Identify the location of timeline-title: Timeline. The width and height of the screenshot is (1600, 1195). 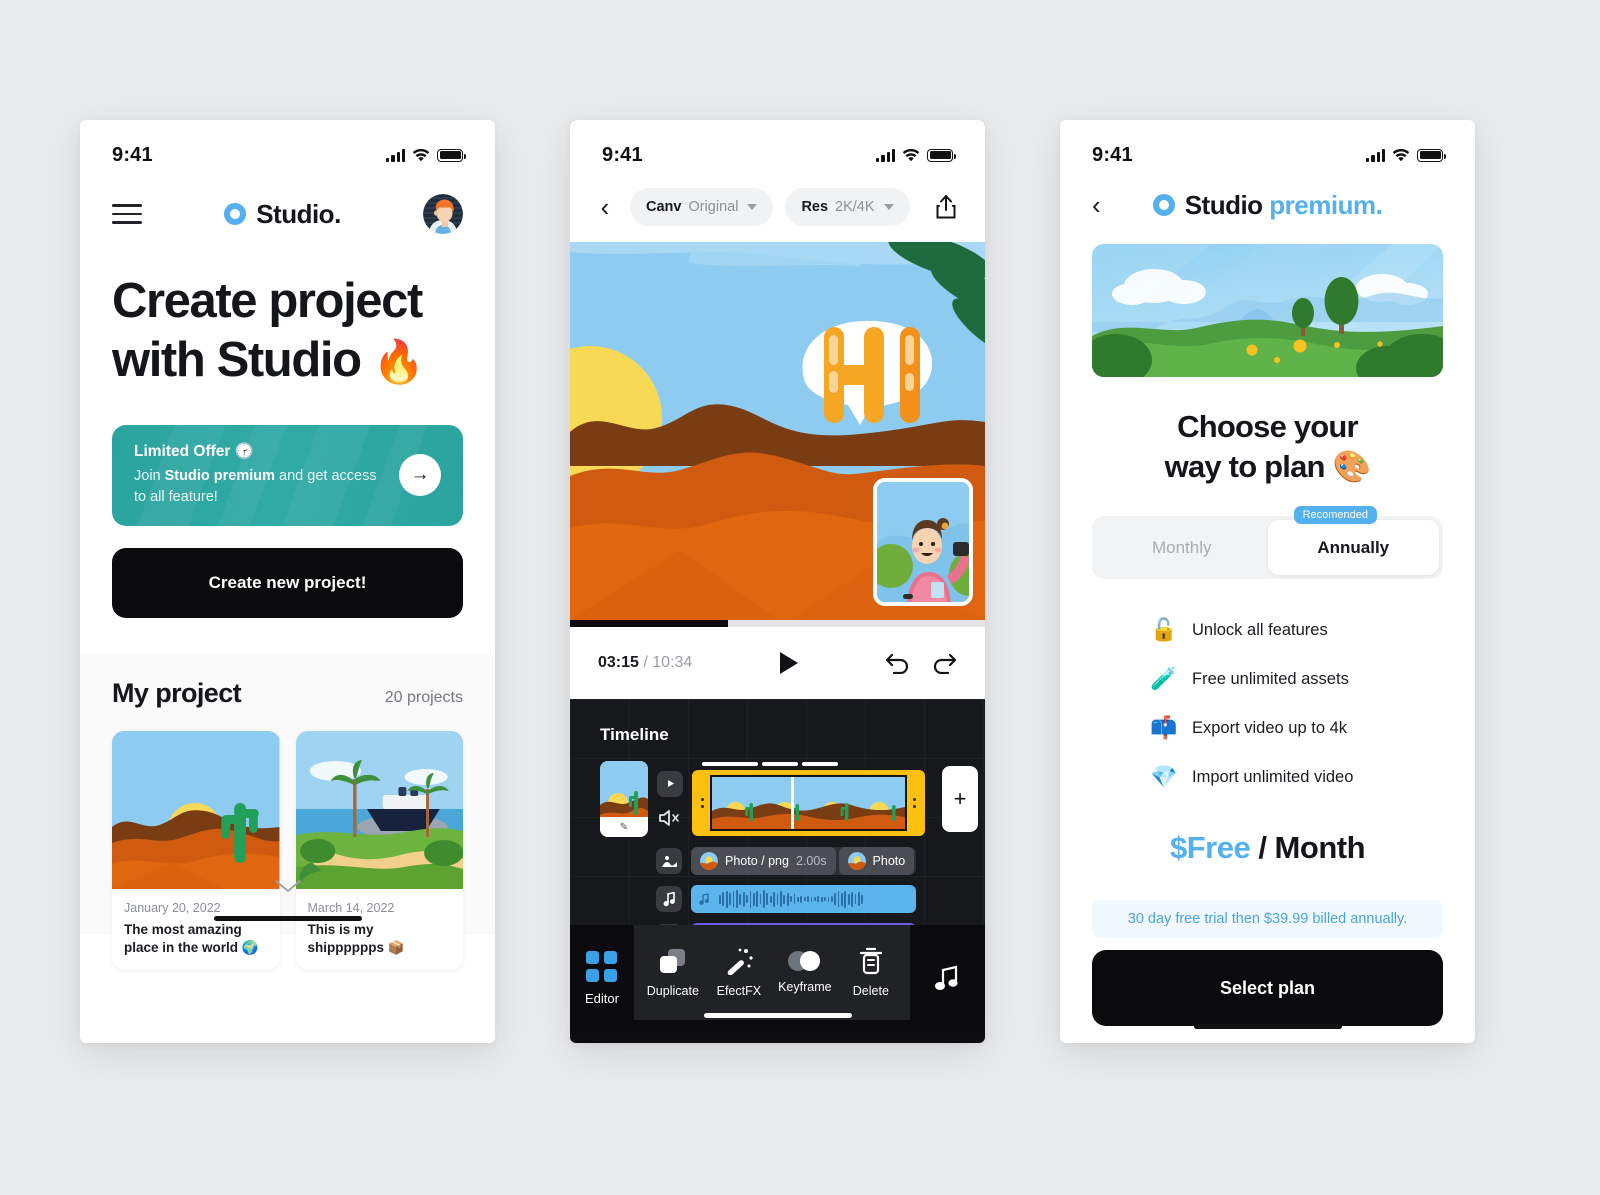
(634, 734).